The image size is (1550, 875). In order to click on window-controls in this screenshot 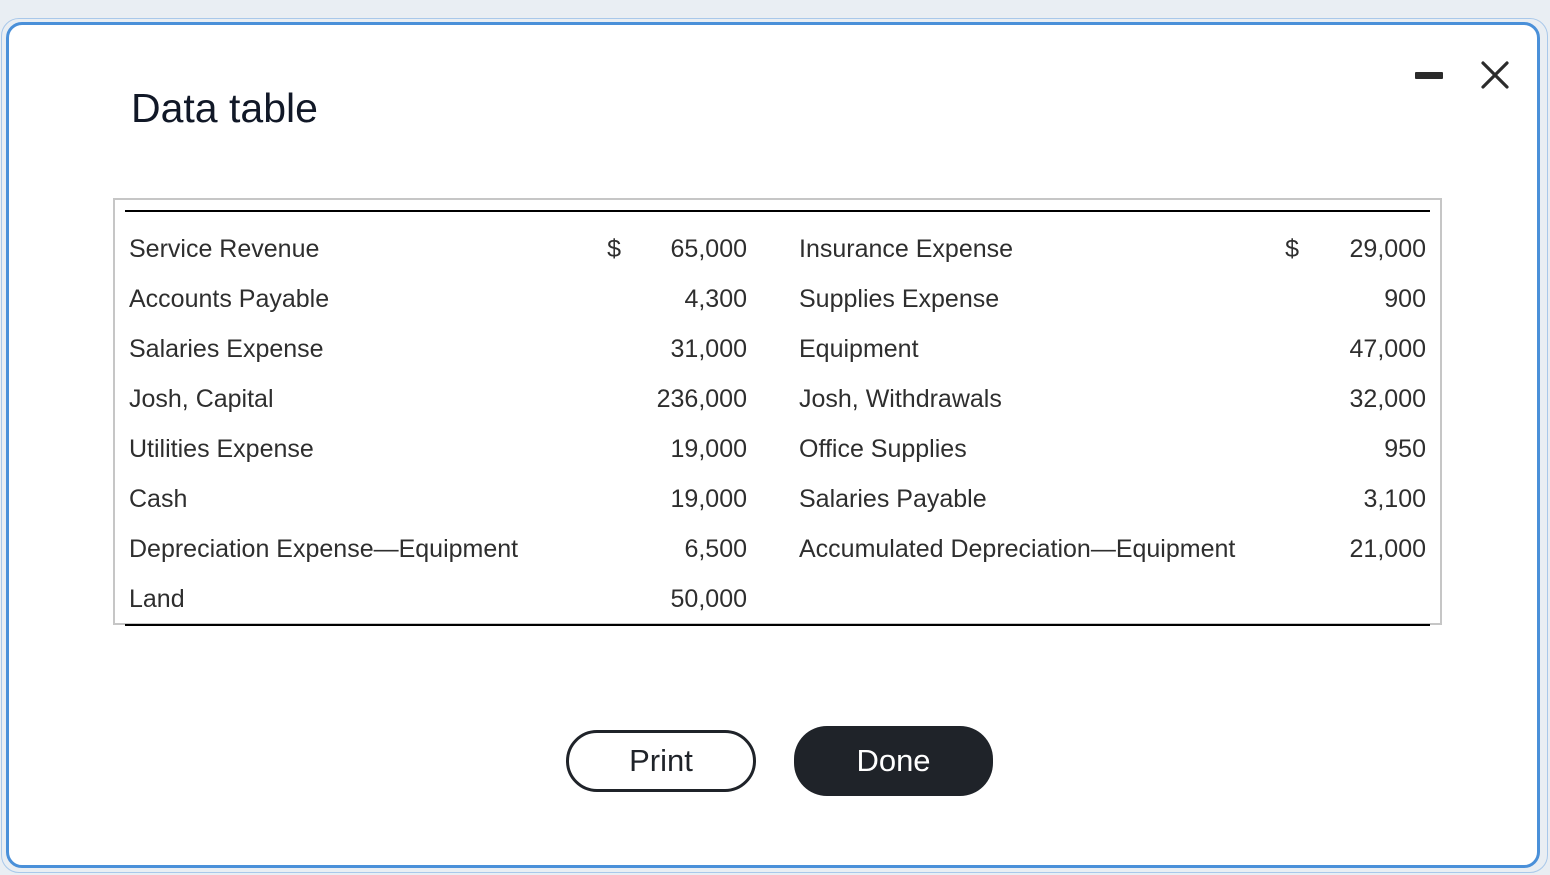, I will do `click(1463, 75)`.